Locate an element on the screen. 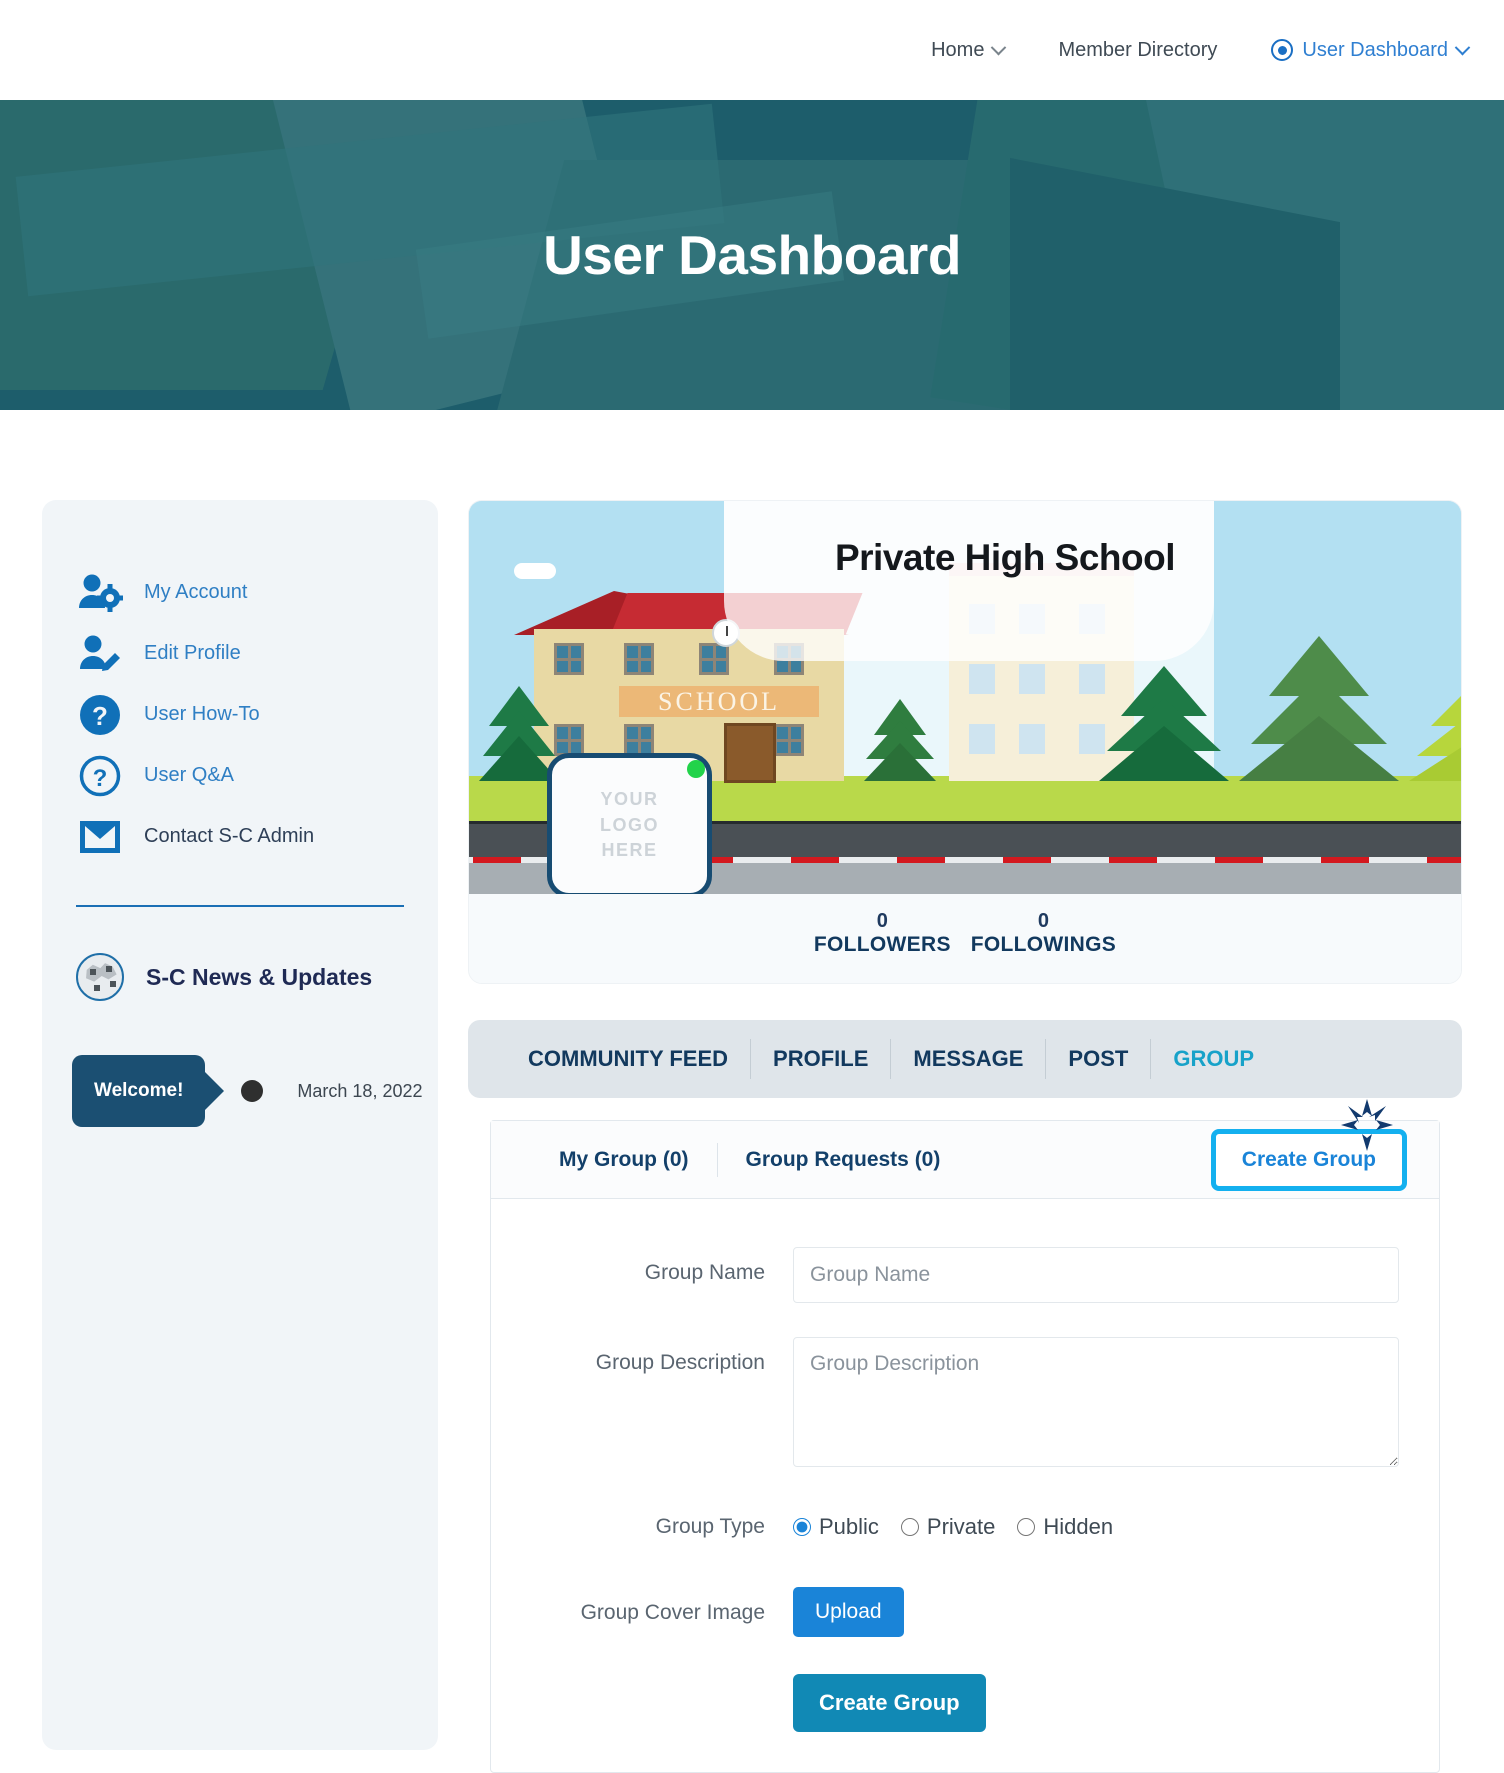  avatar-line-1: YOUR is located at coordinates (629, 799).